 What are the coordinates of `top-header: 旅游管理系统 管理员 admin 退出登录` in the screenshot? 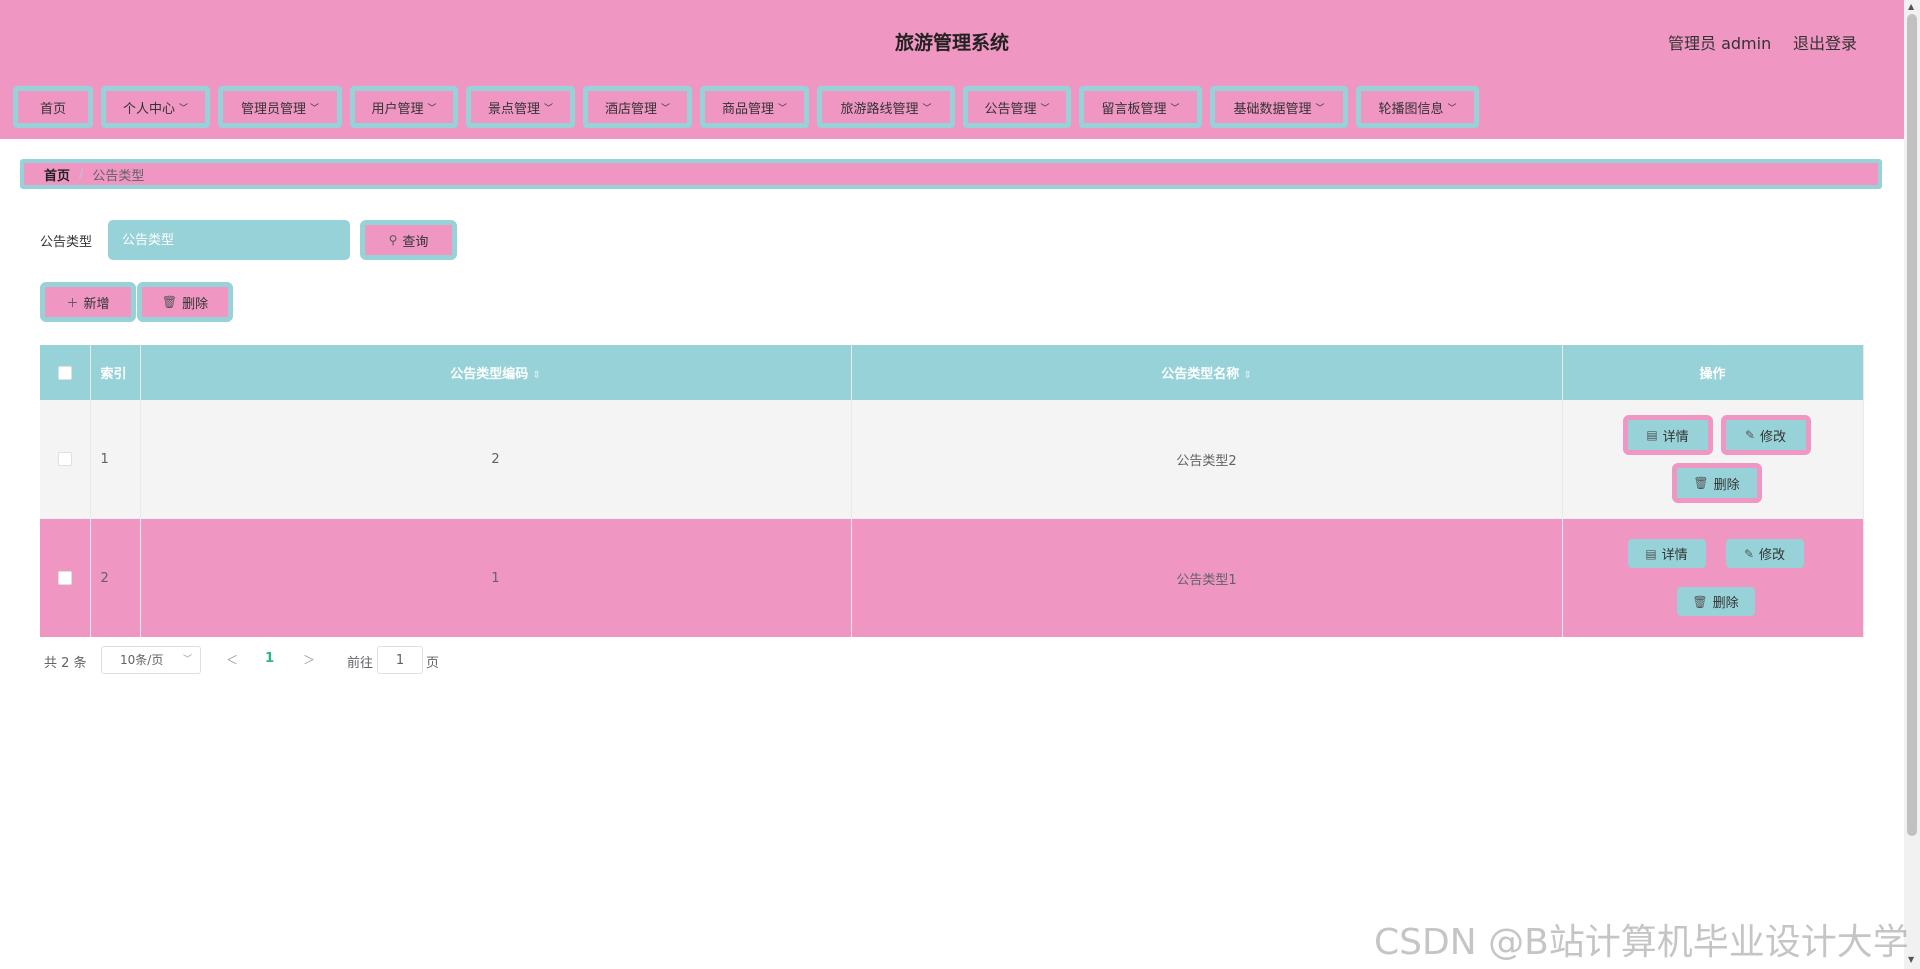 It's located at (952, 39).